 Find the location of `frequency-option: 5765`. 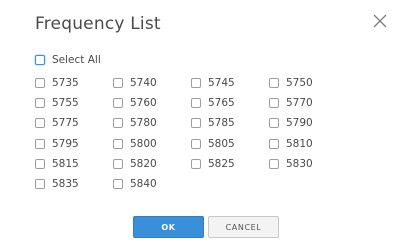

frequency-option: 5765 is located at coordinates (230, 103).